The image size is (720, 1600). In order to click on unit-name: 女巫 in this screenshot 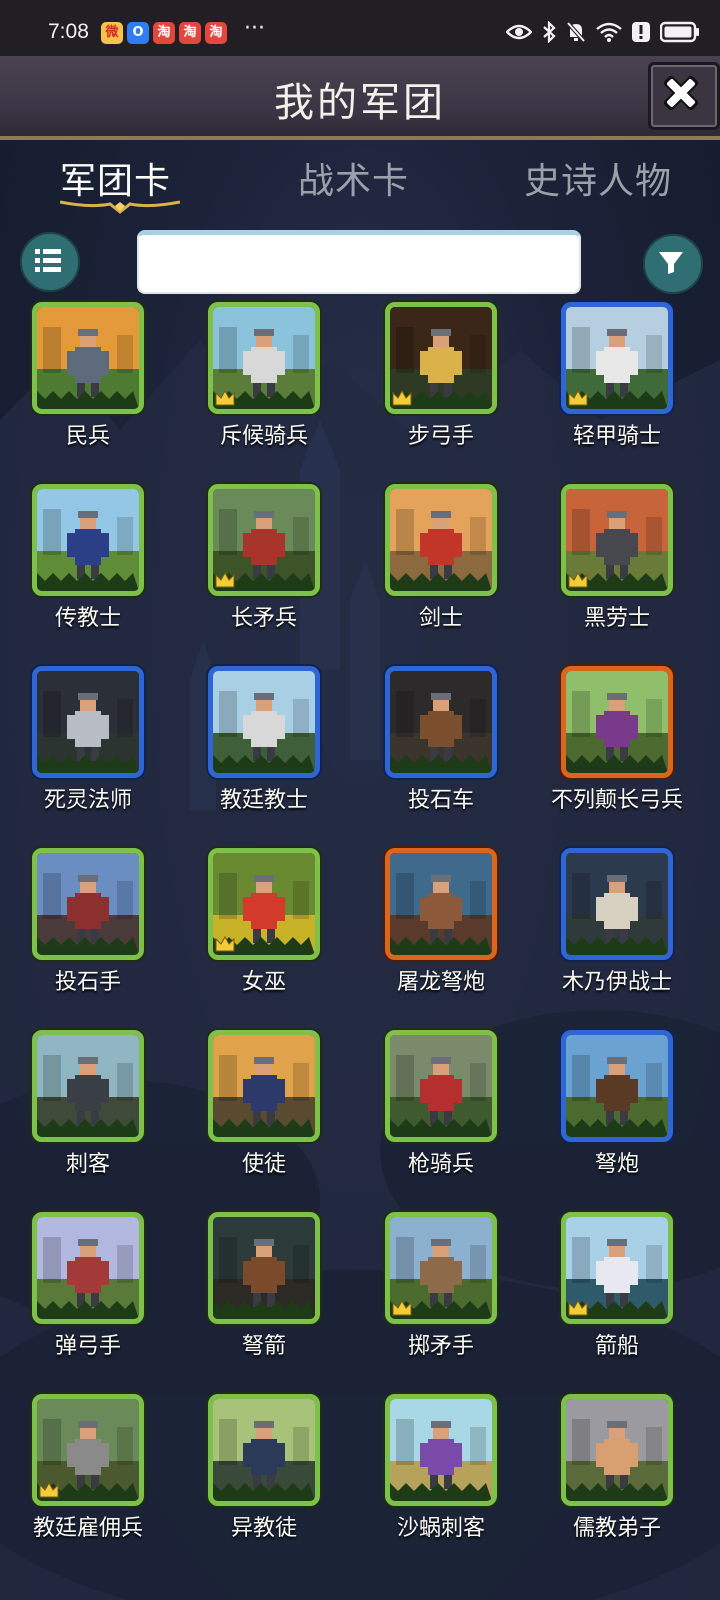, I will do `click(263, 982)`.